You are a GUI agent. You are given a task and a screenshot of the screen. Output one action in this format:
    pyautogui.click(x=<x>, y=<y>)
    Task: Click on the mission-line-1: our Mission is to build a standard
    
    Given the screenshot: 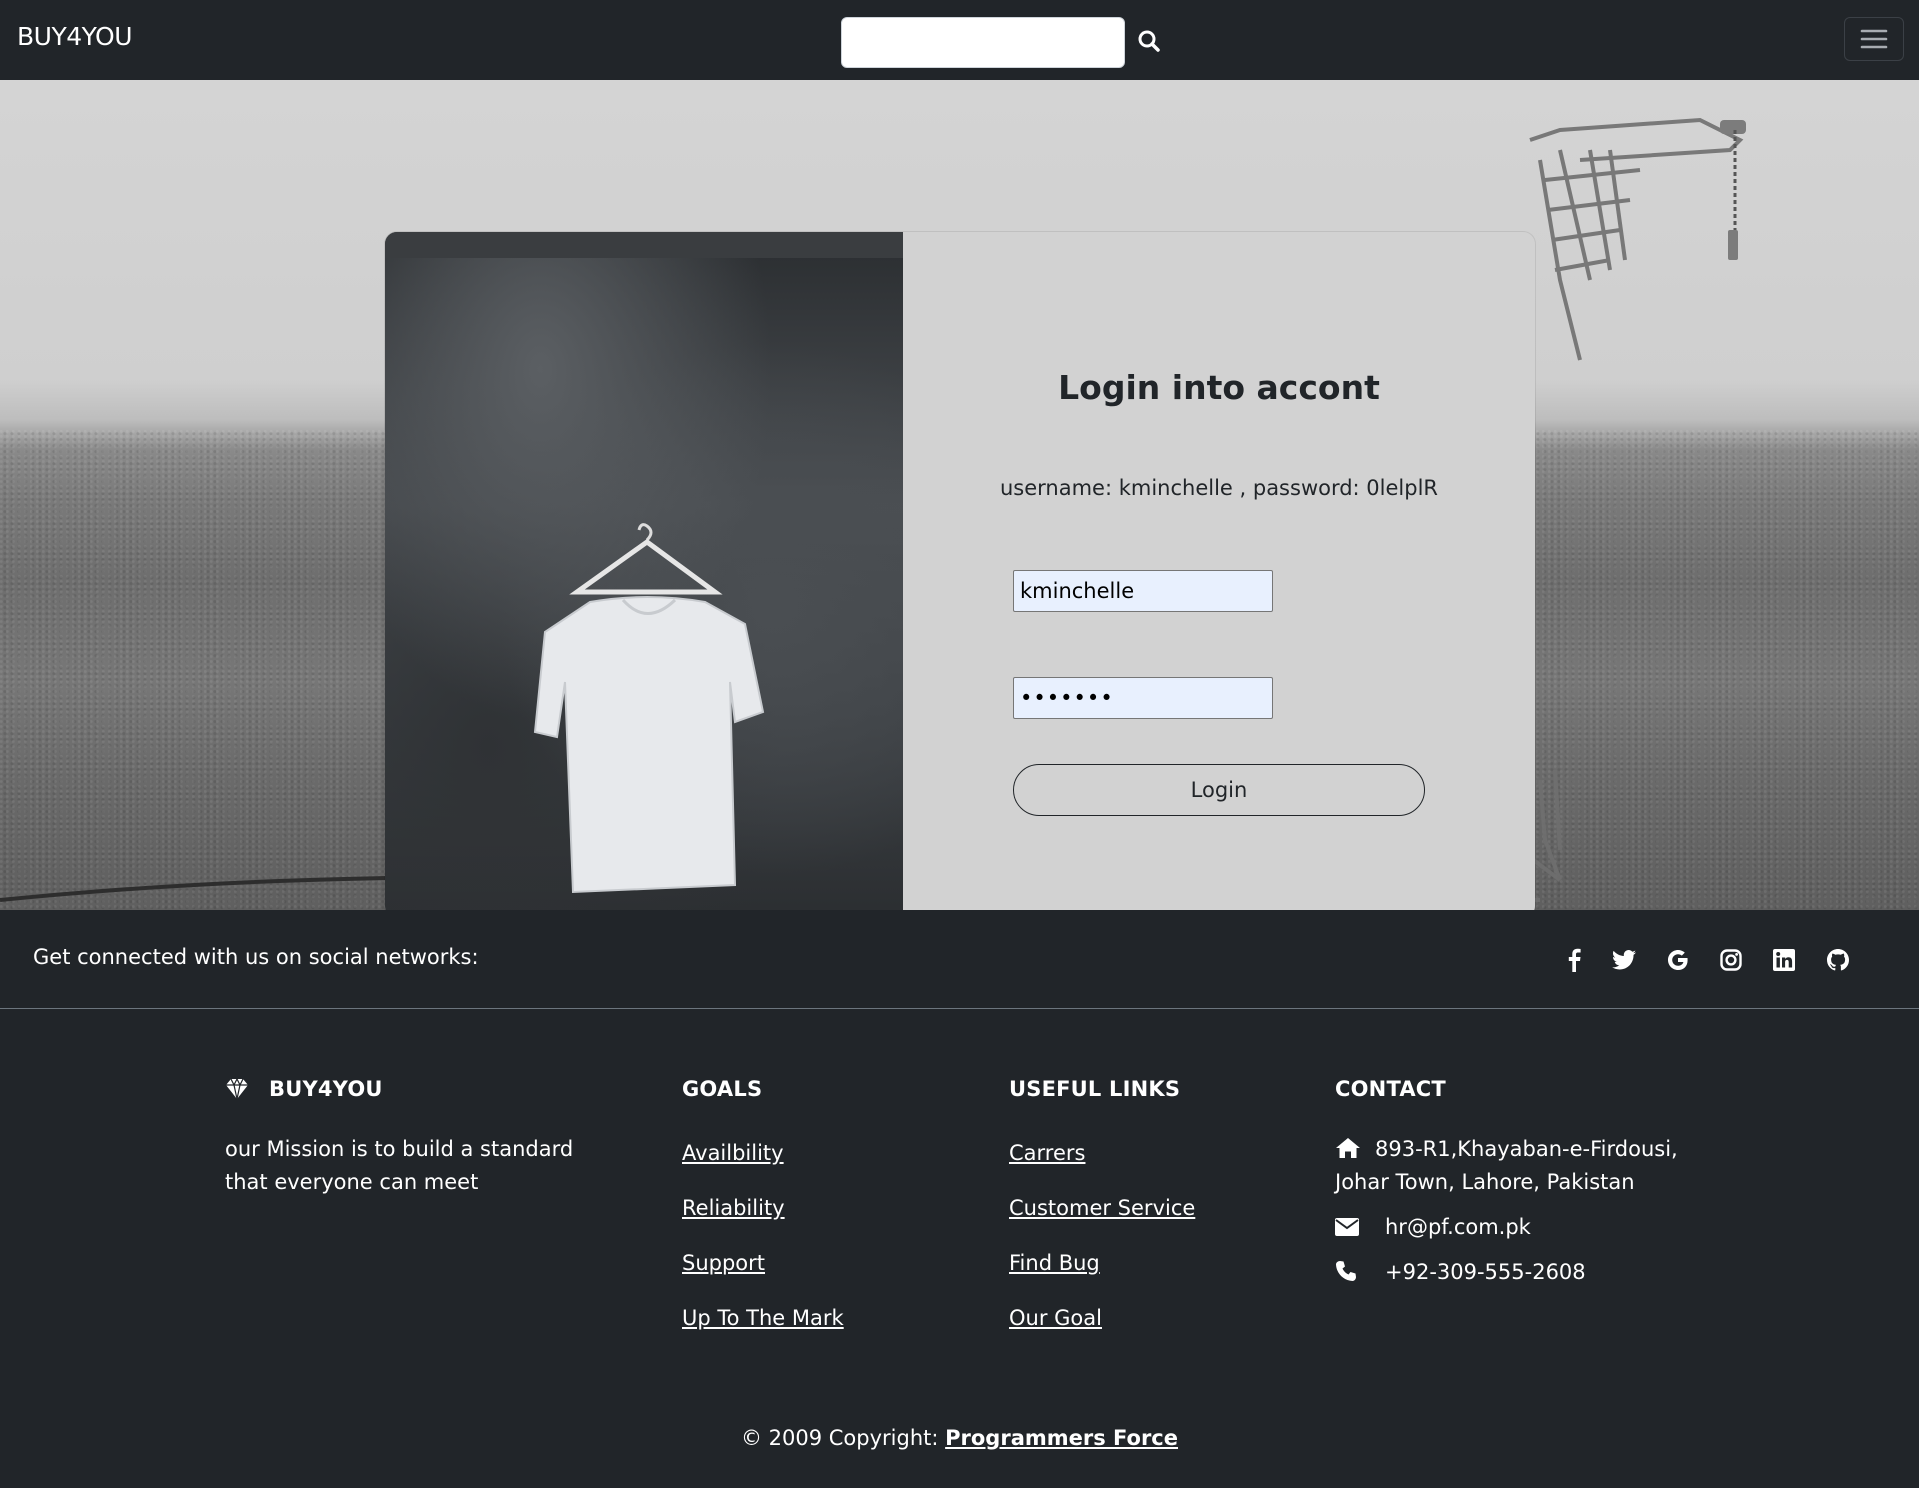 What is the action you would take?
    pyautogui.click(x=399, y=1149)
    